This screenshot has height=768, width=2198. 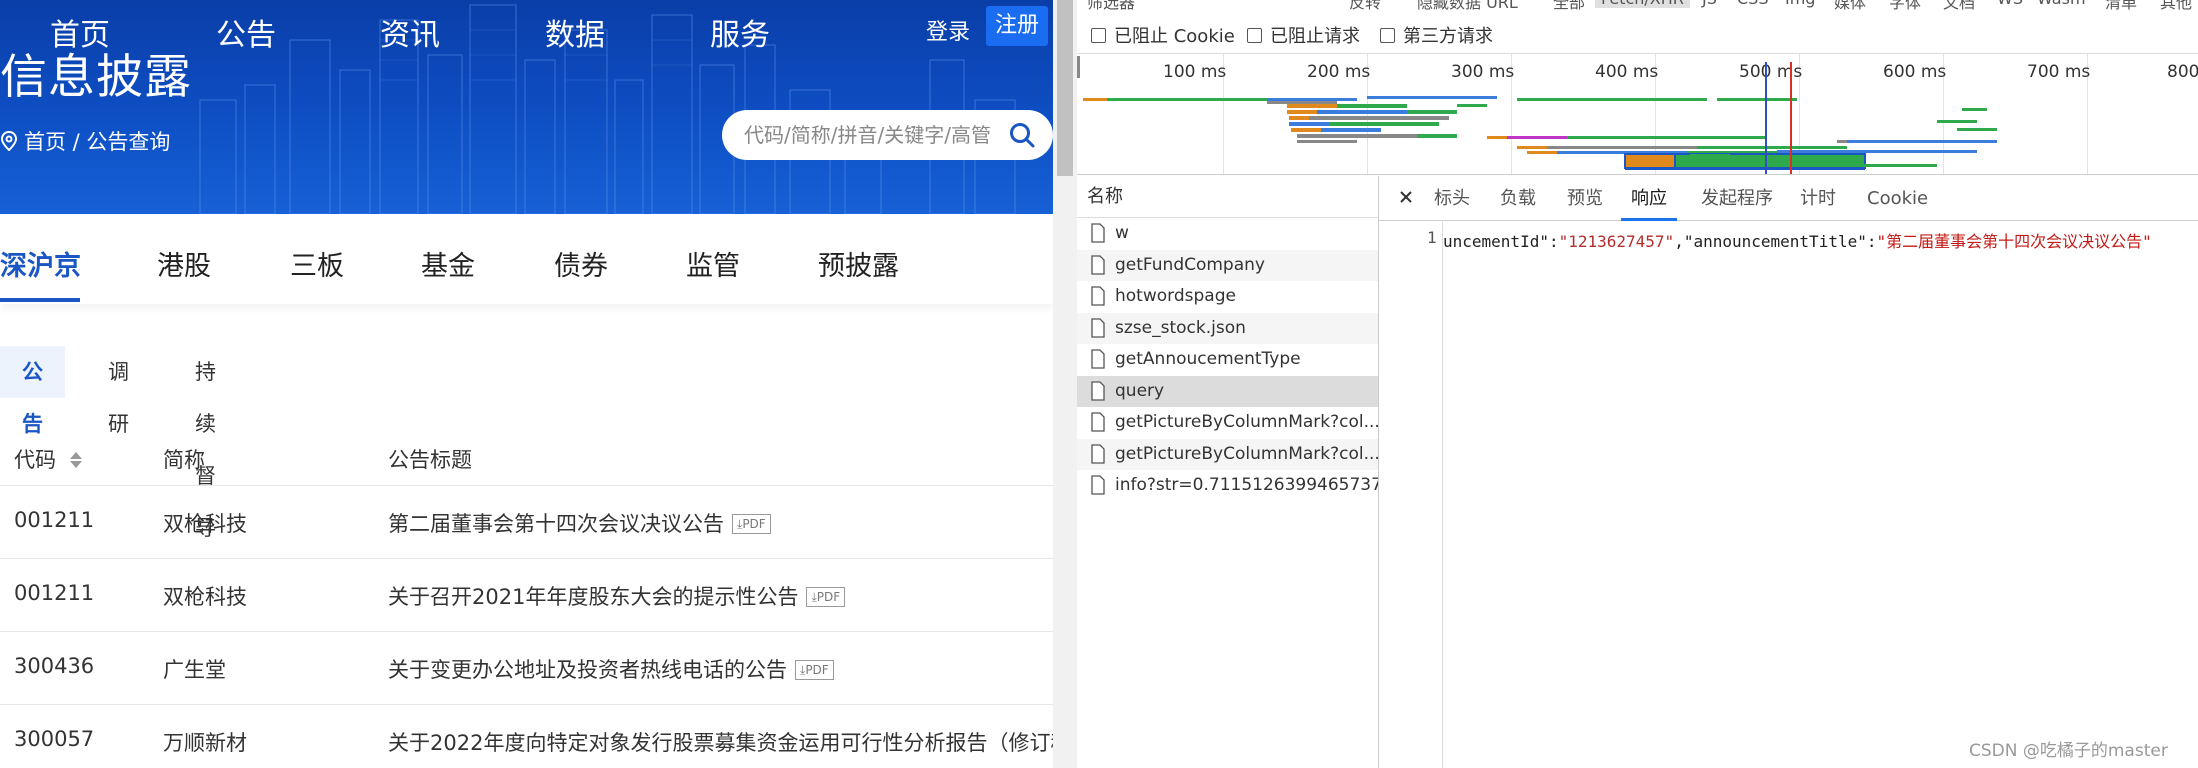 I want to click on column-header-code-label: 代码, so click(x=35, y=460).